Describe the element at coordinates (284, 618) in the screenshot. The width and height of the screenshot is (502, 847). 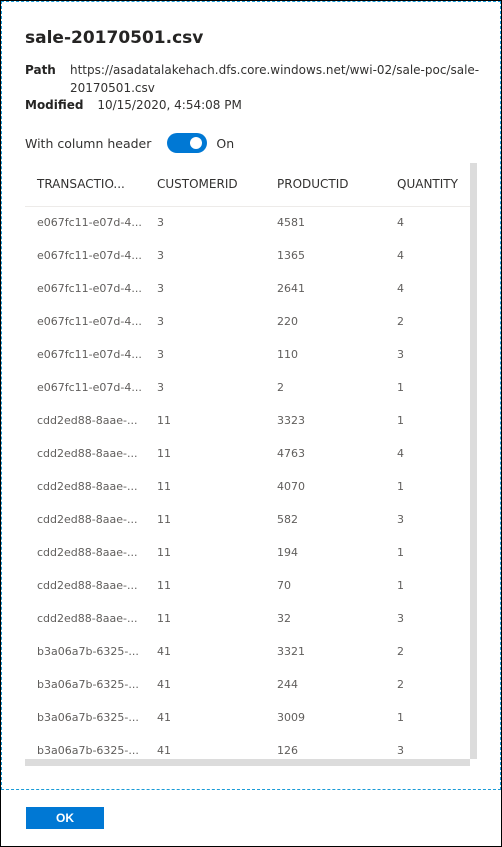
I see `table-cell: 32` at that location.